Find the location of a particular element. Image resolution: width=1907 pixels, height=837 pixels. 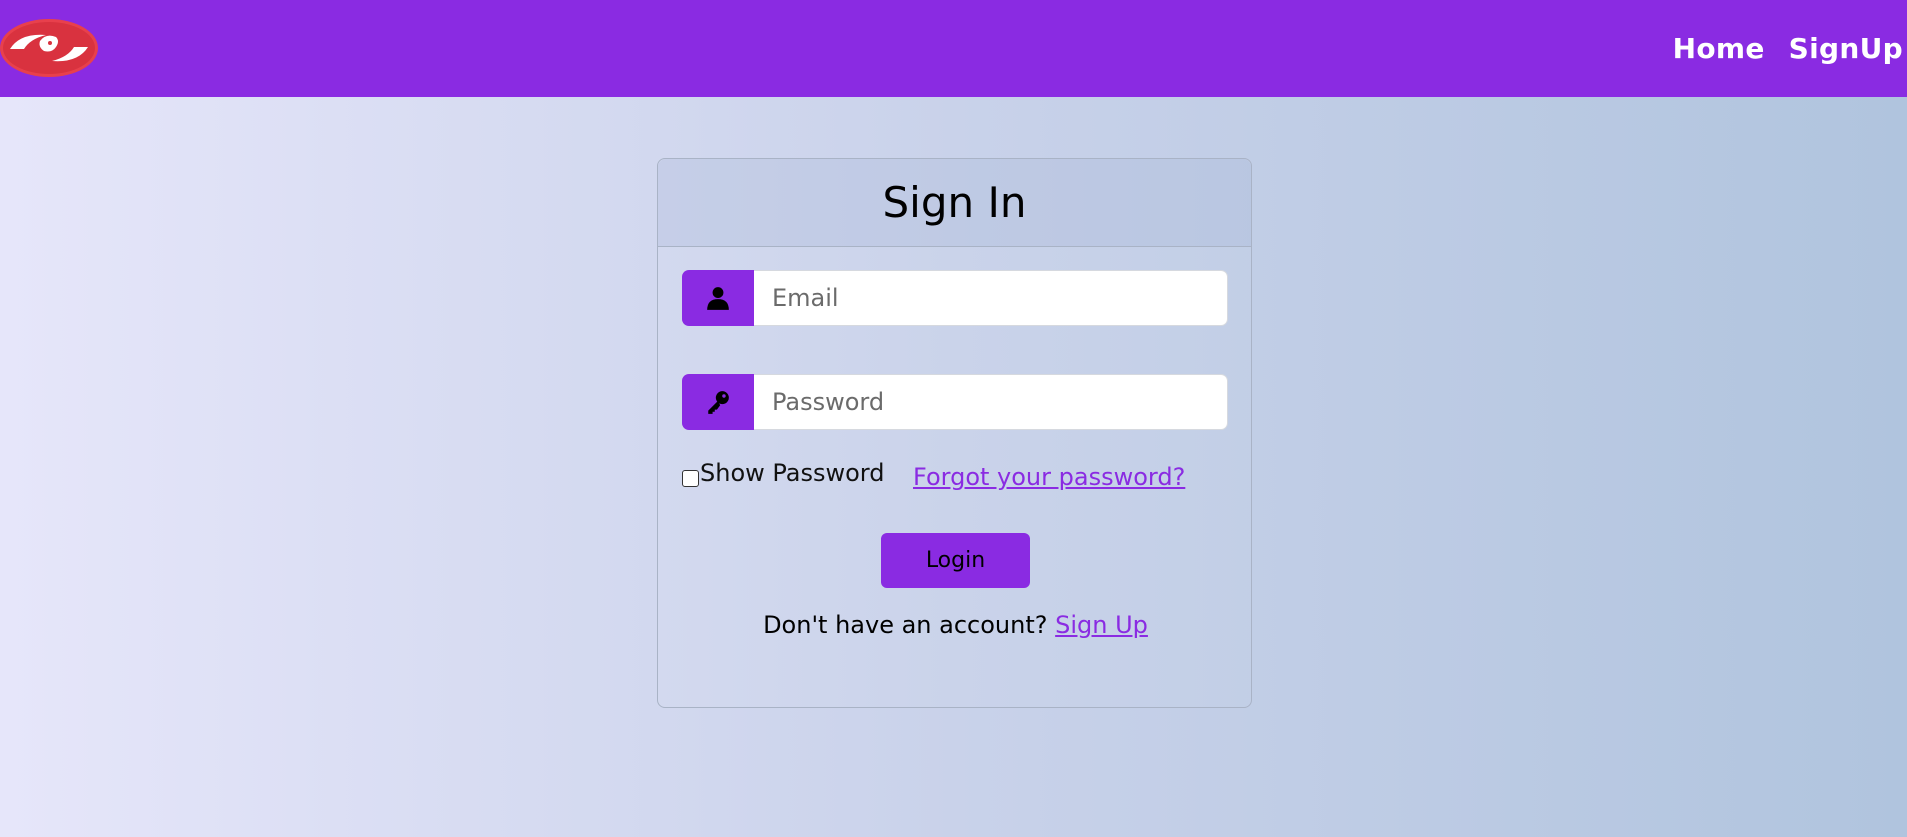

show-password-label: Show Password is located at coordinates (792, 473).